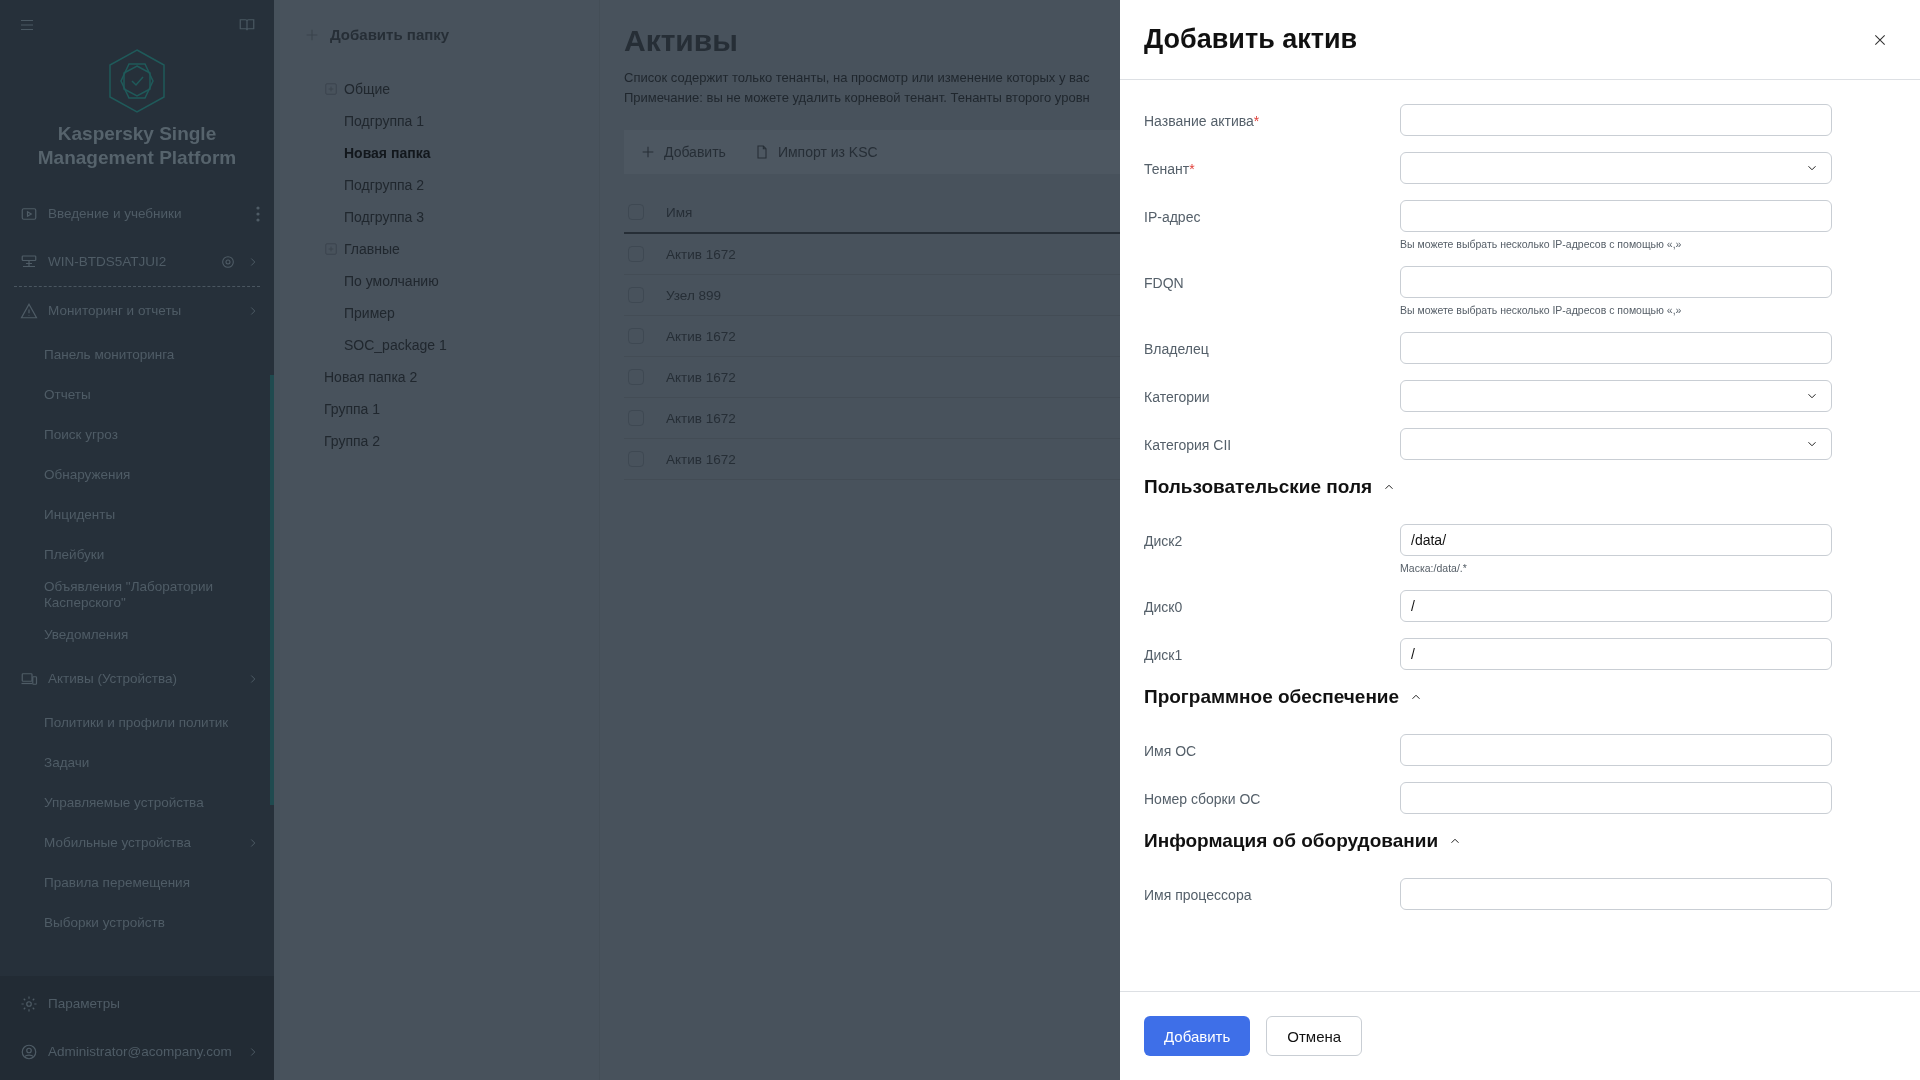  I want to click on logo-icon, so click(137, 81).